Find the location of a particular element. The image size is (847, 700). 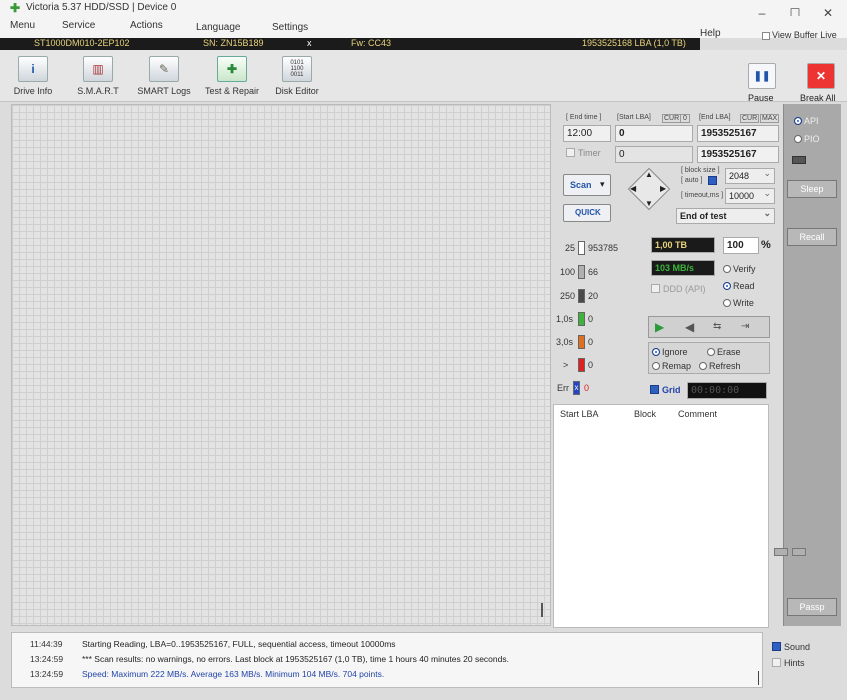

block-250-label: 250 is located at coordinates (568, 296).